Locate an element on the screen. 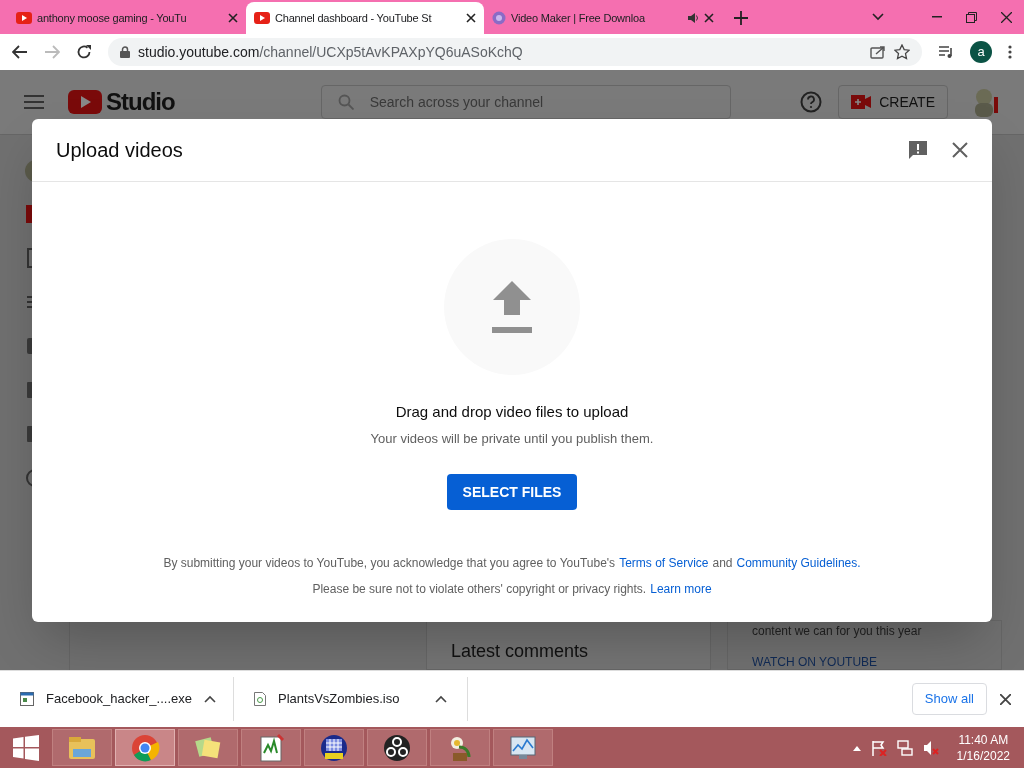 Image resolution: width=1024 pixels, height=768 pixels. windows-start-icon is located at coordinates (26, 747).